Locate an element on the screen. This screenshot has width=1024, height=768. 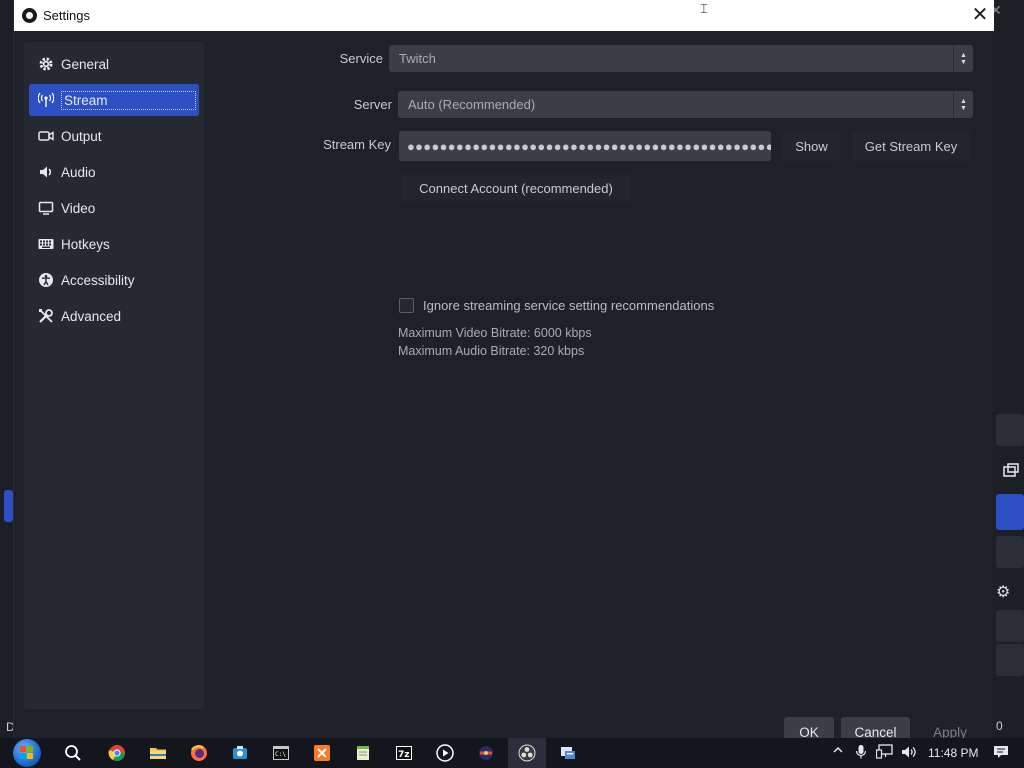
sidebar-item-label: General is located at coordinates (85, 64).